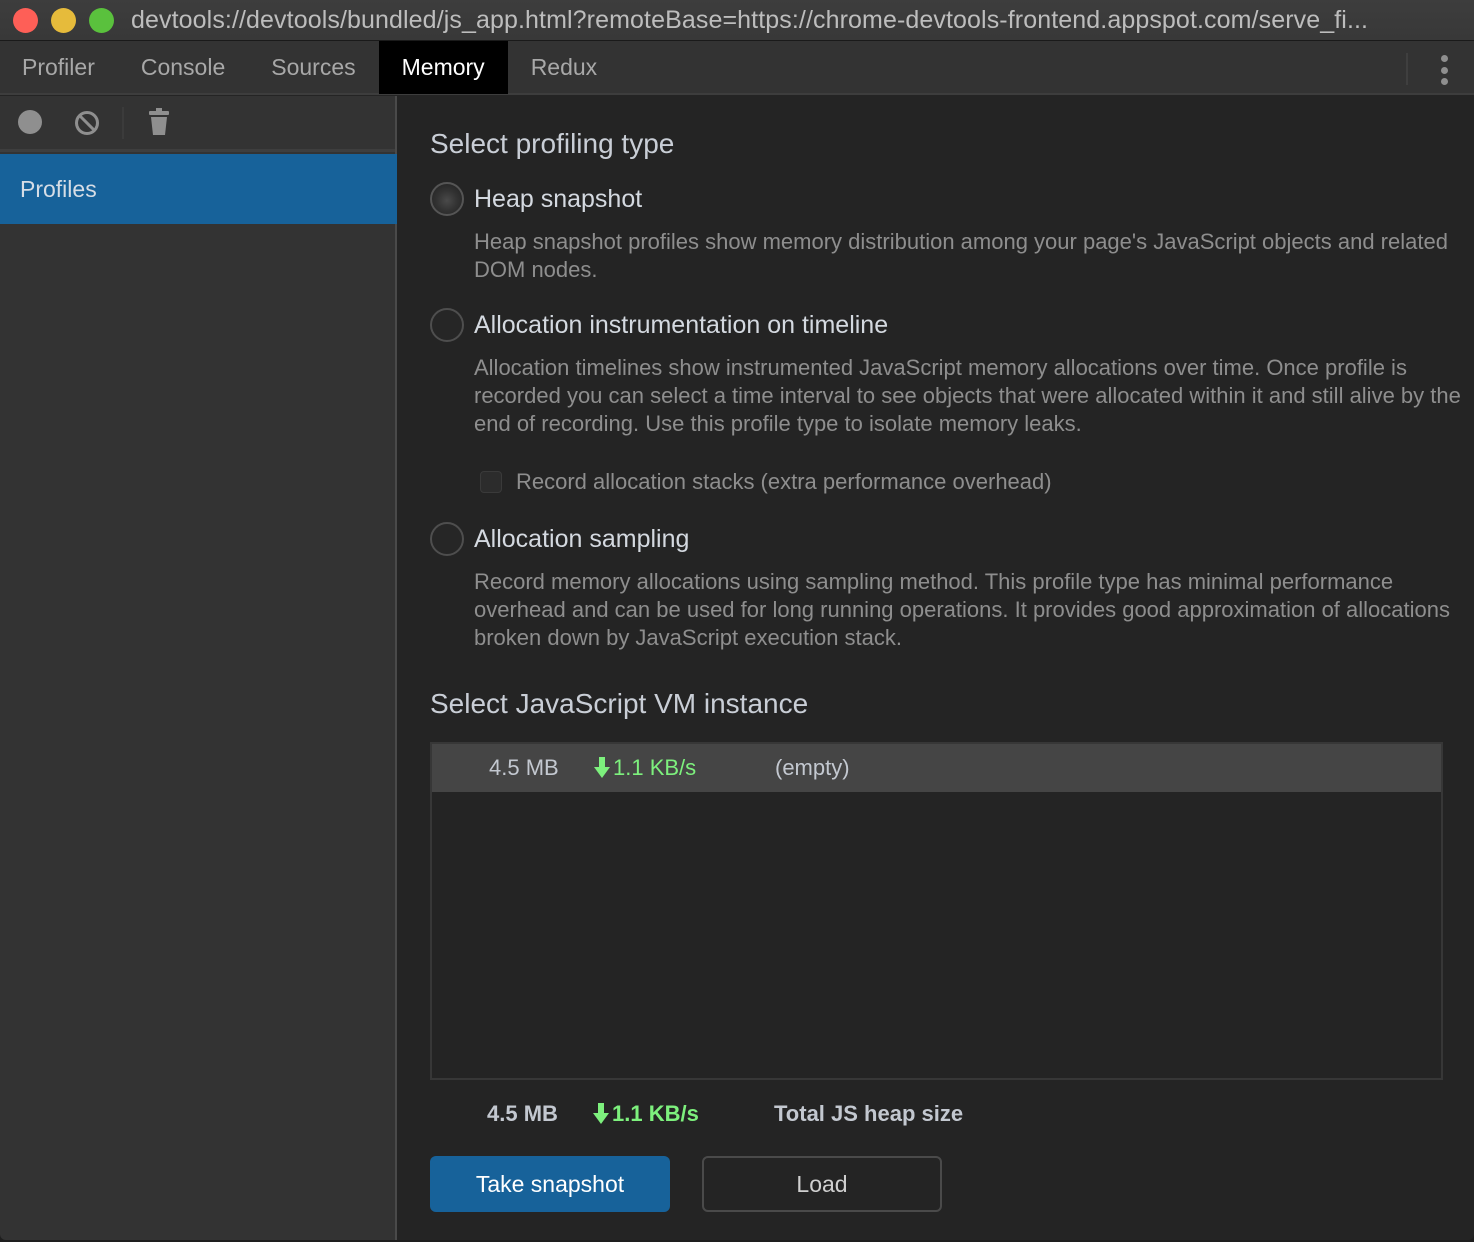  What do you see at coordinates (25, 20) in the screenshot?
I see `close-window-button` at bounding box center [25, 20].